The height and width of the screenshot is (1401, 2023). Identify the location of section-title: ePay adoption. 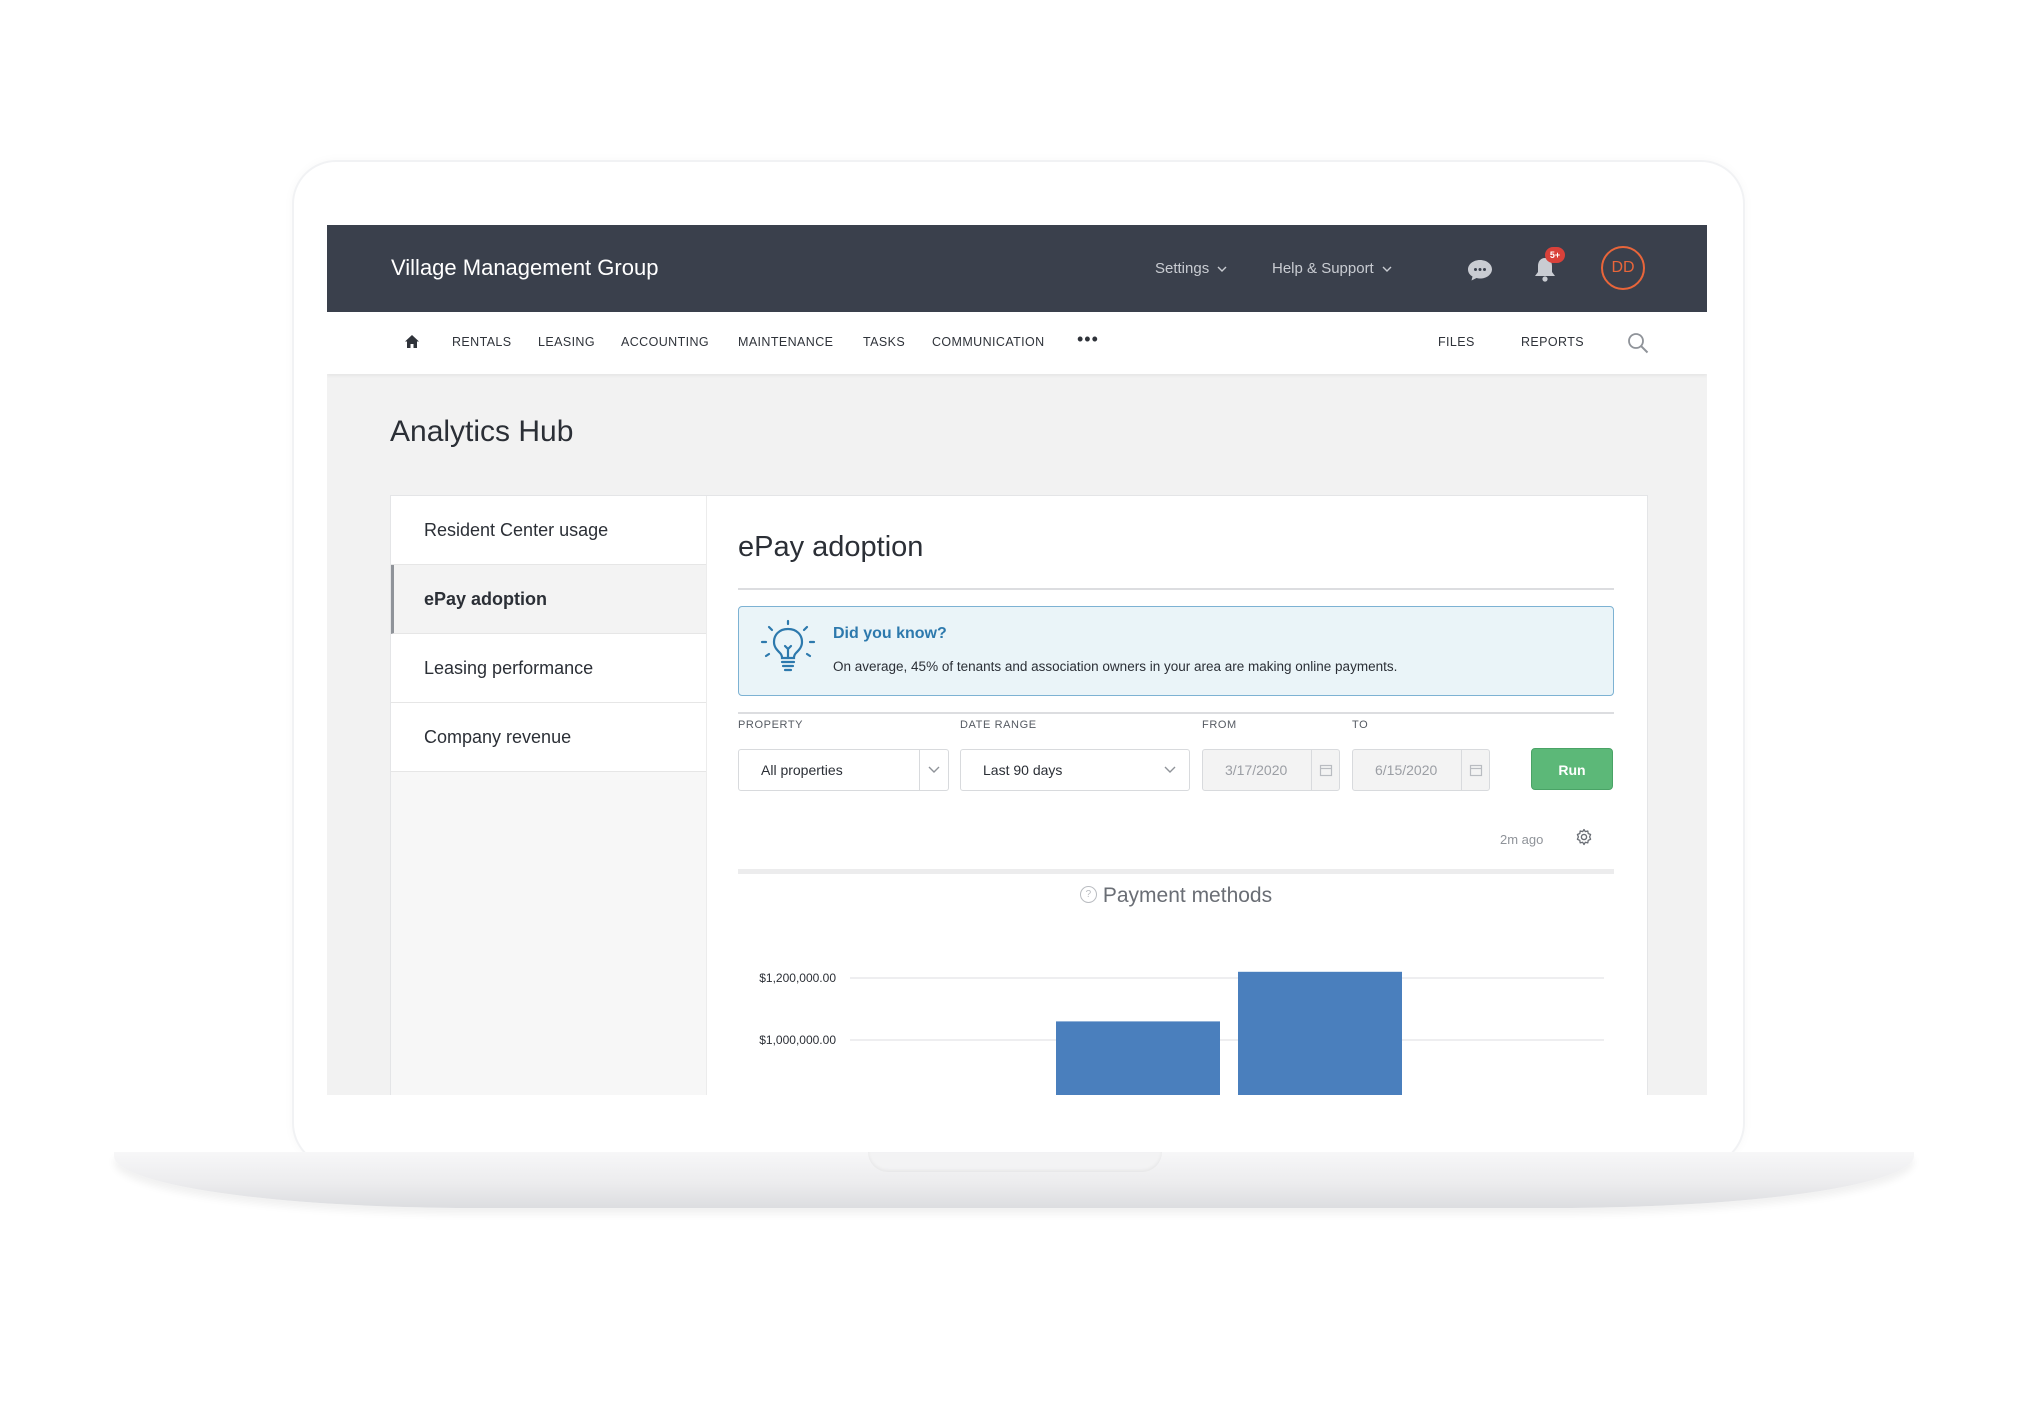
(831, 547).